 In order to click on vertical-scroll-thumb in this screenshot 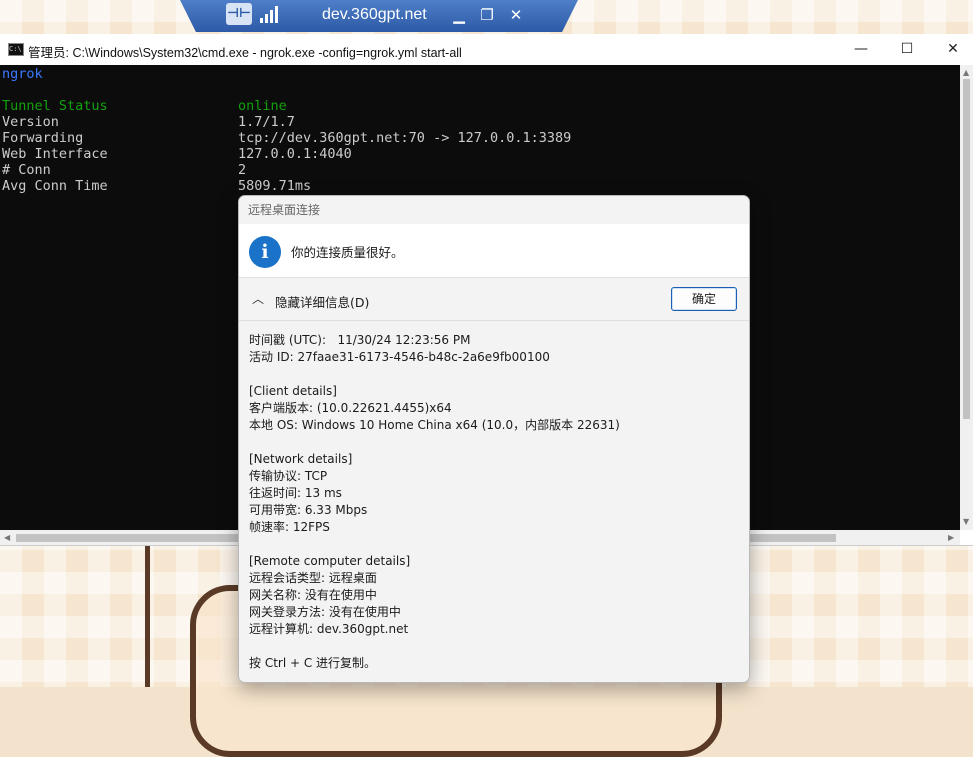, I will do `click(966, 249)`.